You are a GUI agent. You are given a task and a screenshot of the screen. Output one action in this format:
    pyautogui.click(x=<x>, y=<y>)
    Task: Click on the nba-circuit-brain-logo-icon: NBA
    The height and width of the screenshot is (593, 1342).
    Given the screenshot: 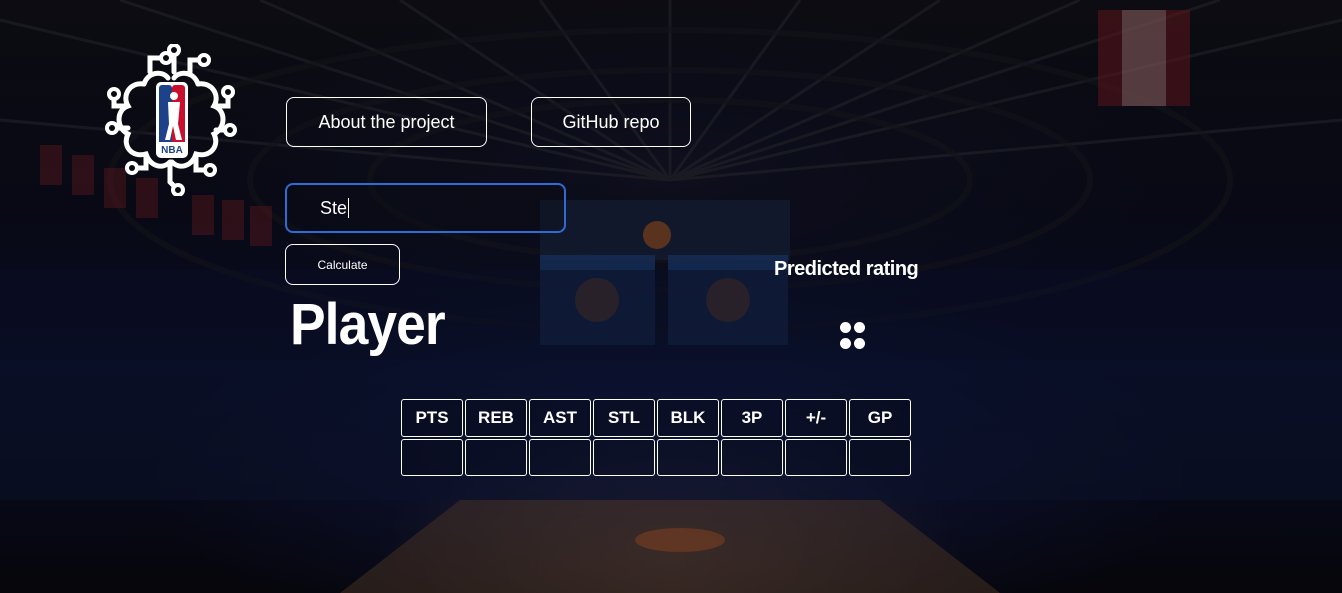 What is the action you would take?
    pyautogui.click(x=171, y=120)
    